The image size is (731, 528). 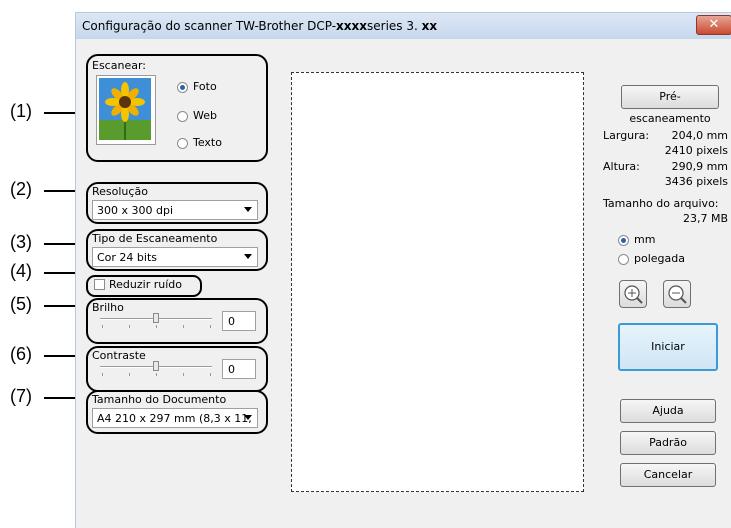 What do you see at coordinates (668, 475) in the screenshot?
I see `cancel-button: Cancelar` at bounding box center [668, 475].